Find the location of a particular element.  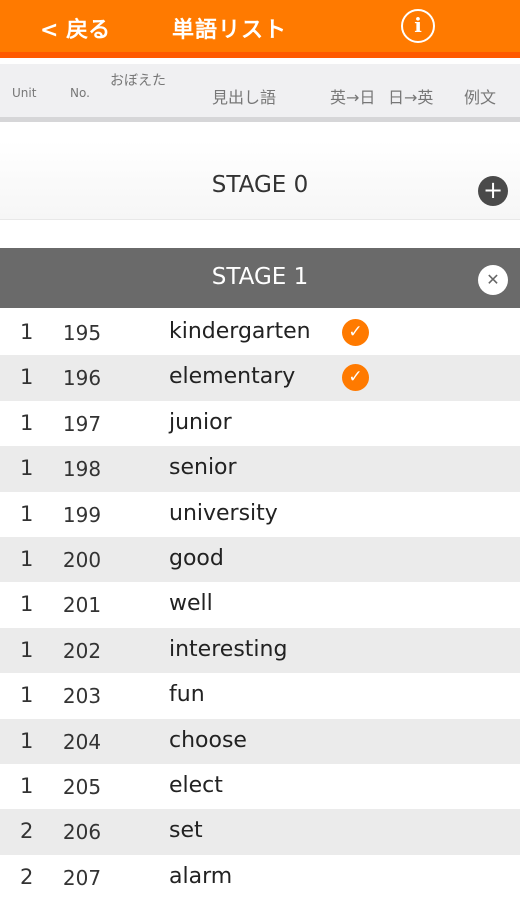

col-unit: Unit is located at coordinates (24, 93).